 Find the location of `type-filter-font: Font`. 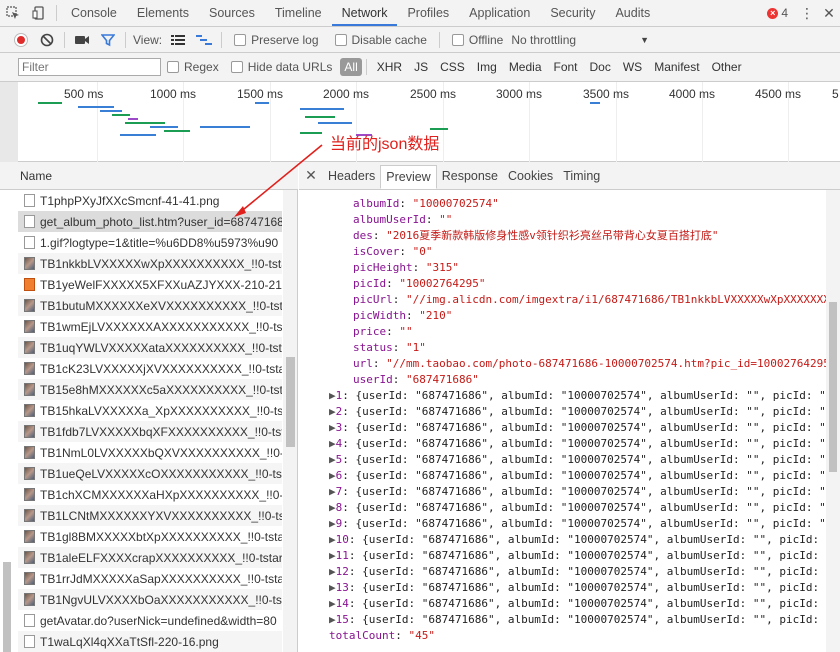

type-filter-font: Font is located at coordinates (566, 67).